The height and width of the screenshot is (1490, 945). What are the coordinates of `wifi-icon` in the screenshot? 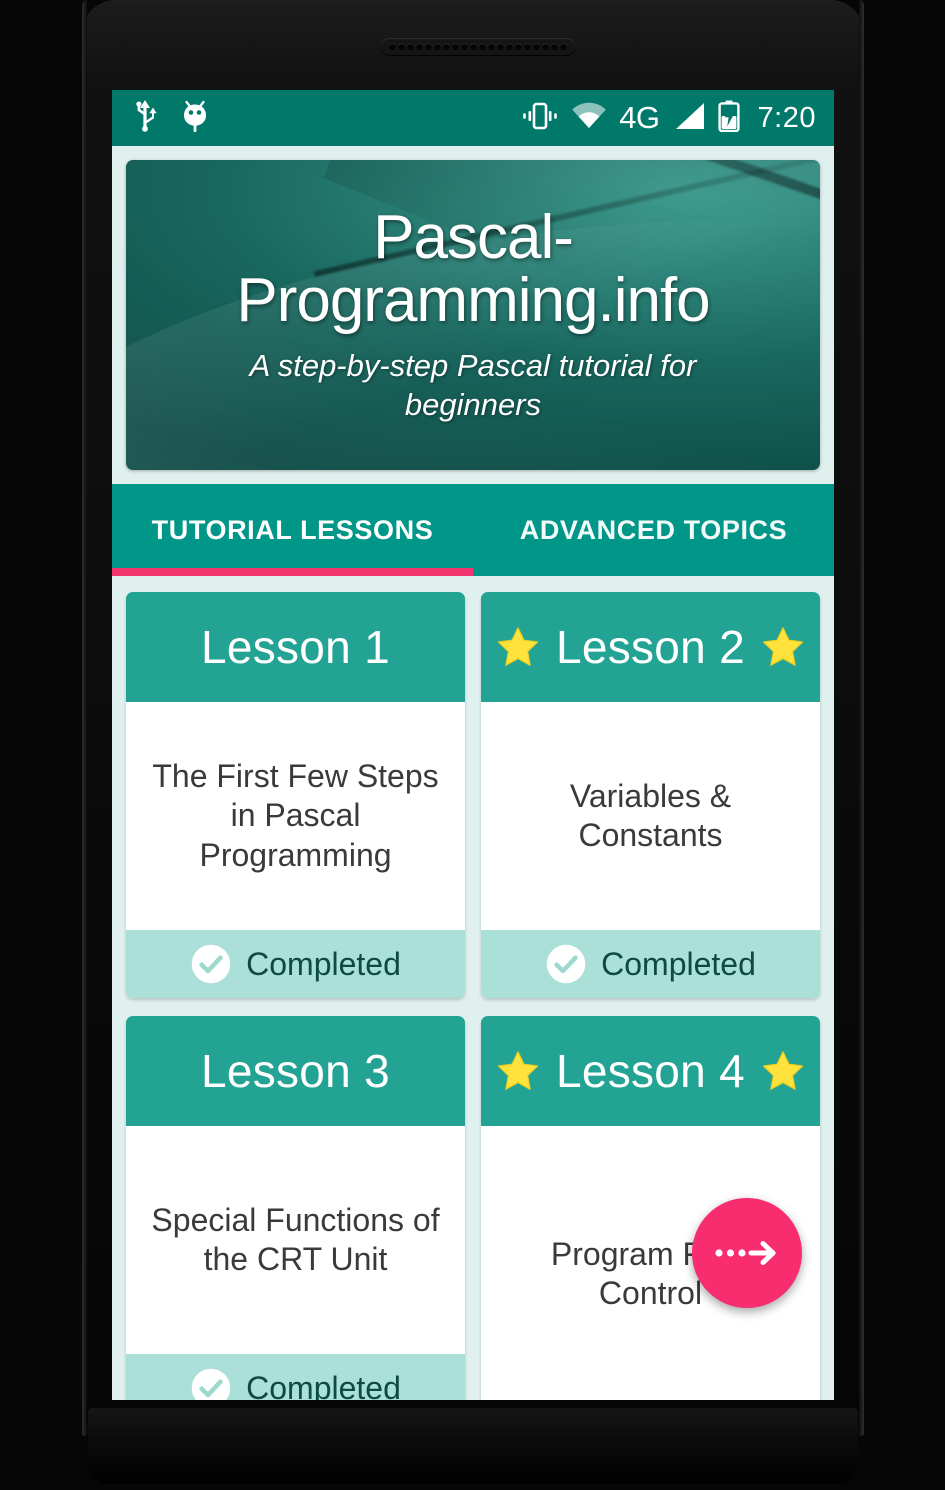 It's located at (589, 118).